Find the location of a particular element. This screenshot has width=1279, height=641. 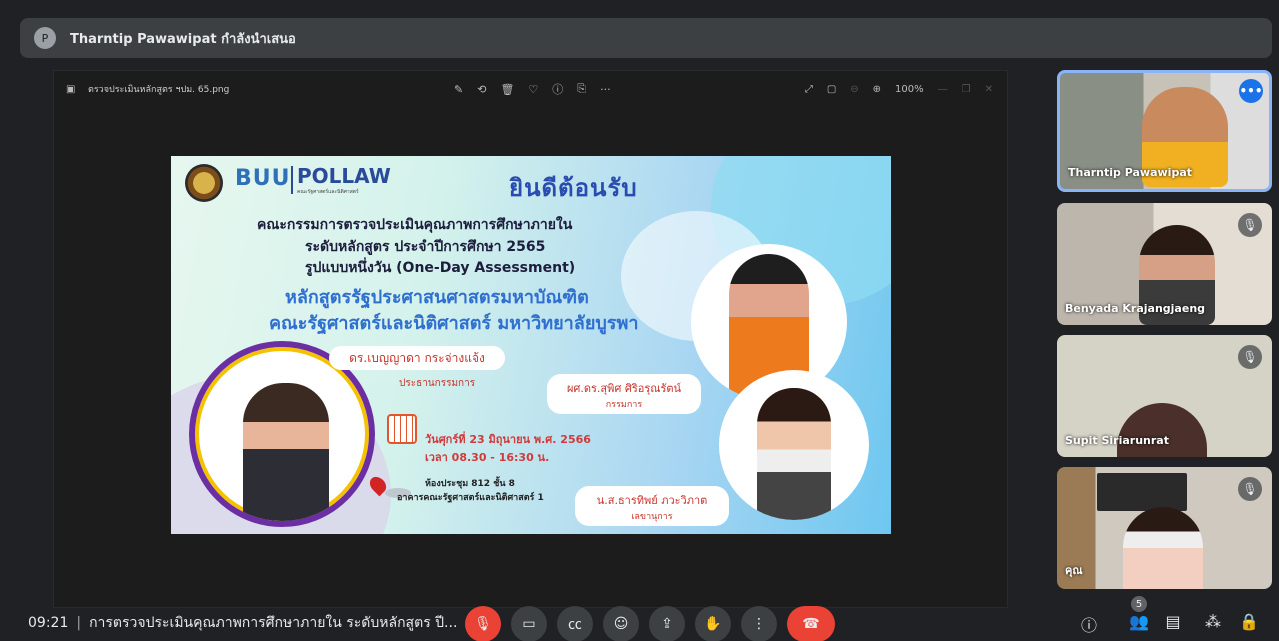

viewer-file-name: ตรวจประเมินหลักสูตร ฯปม. 65.png is located at coordinates (159, 90).